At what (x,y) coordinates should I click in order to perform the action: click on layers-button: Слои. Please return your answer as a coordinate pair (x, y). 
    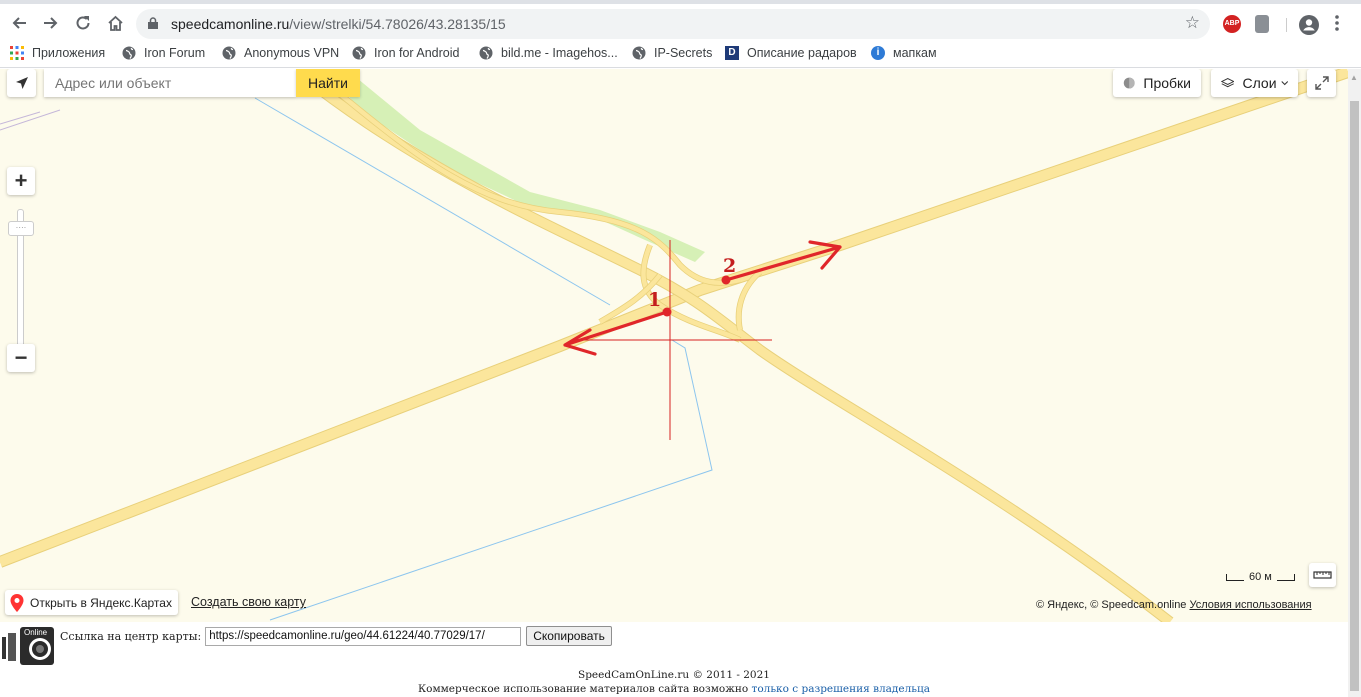
    Looking at the image, I should click on (1254, 83).